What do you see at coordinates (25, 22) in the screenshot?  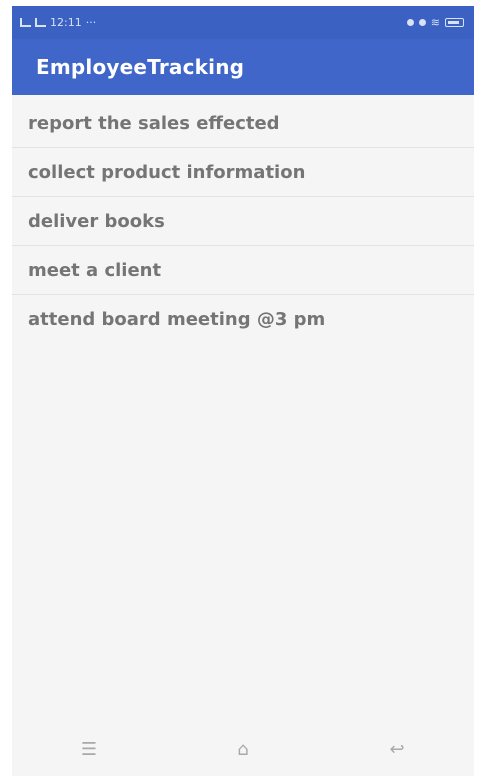 I see `signal-icon` at bounding box center [25, 22].